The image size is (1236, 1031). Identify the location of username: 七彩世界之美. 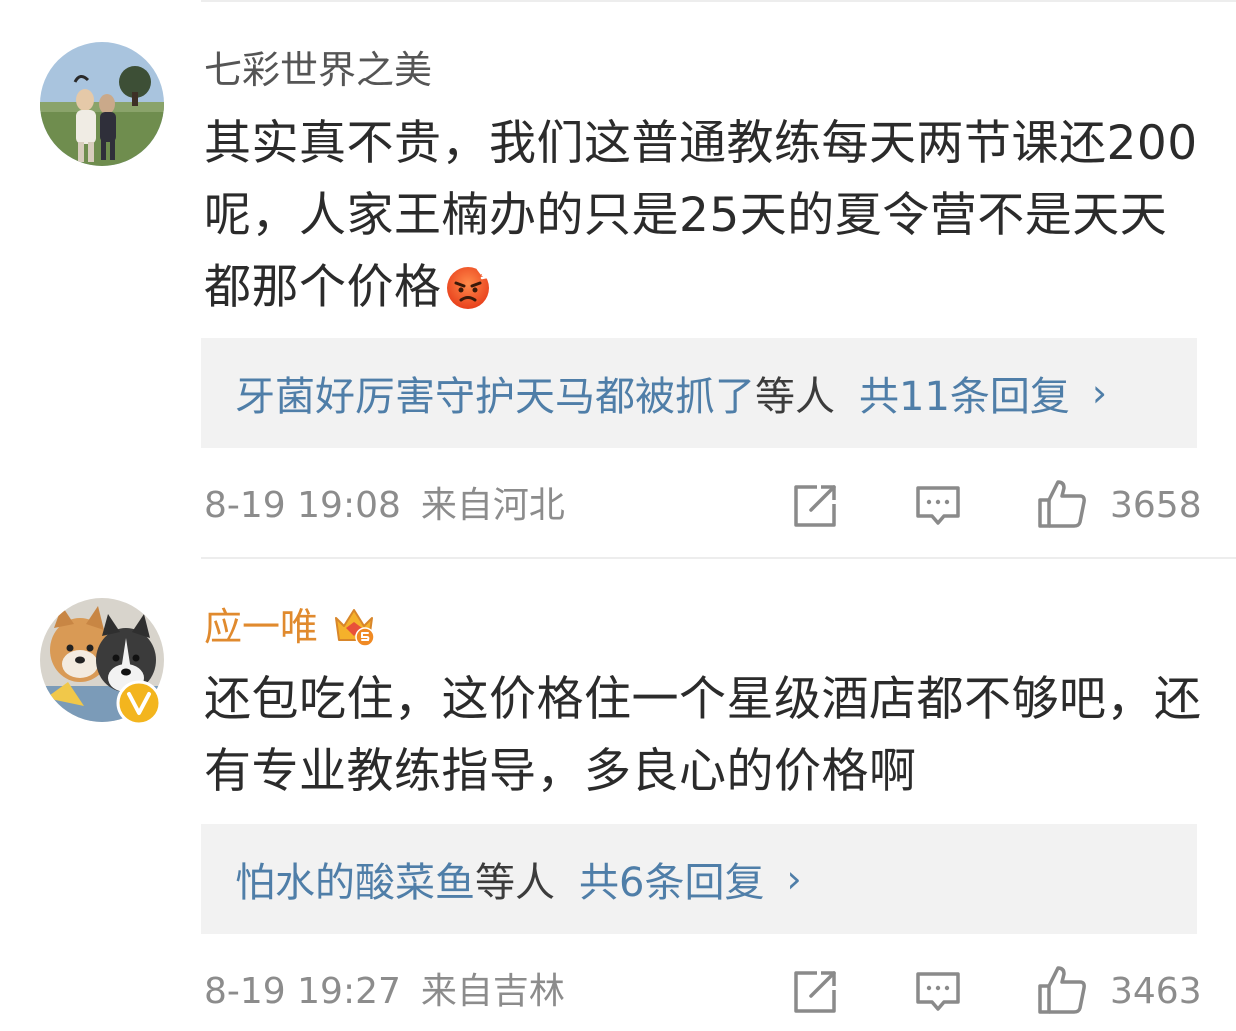
(318, 70).